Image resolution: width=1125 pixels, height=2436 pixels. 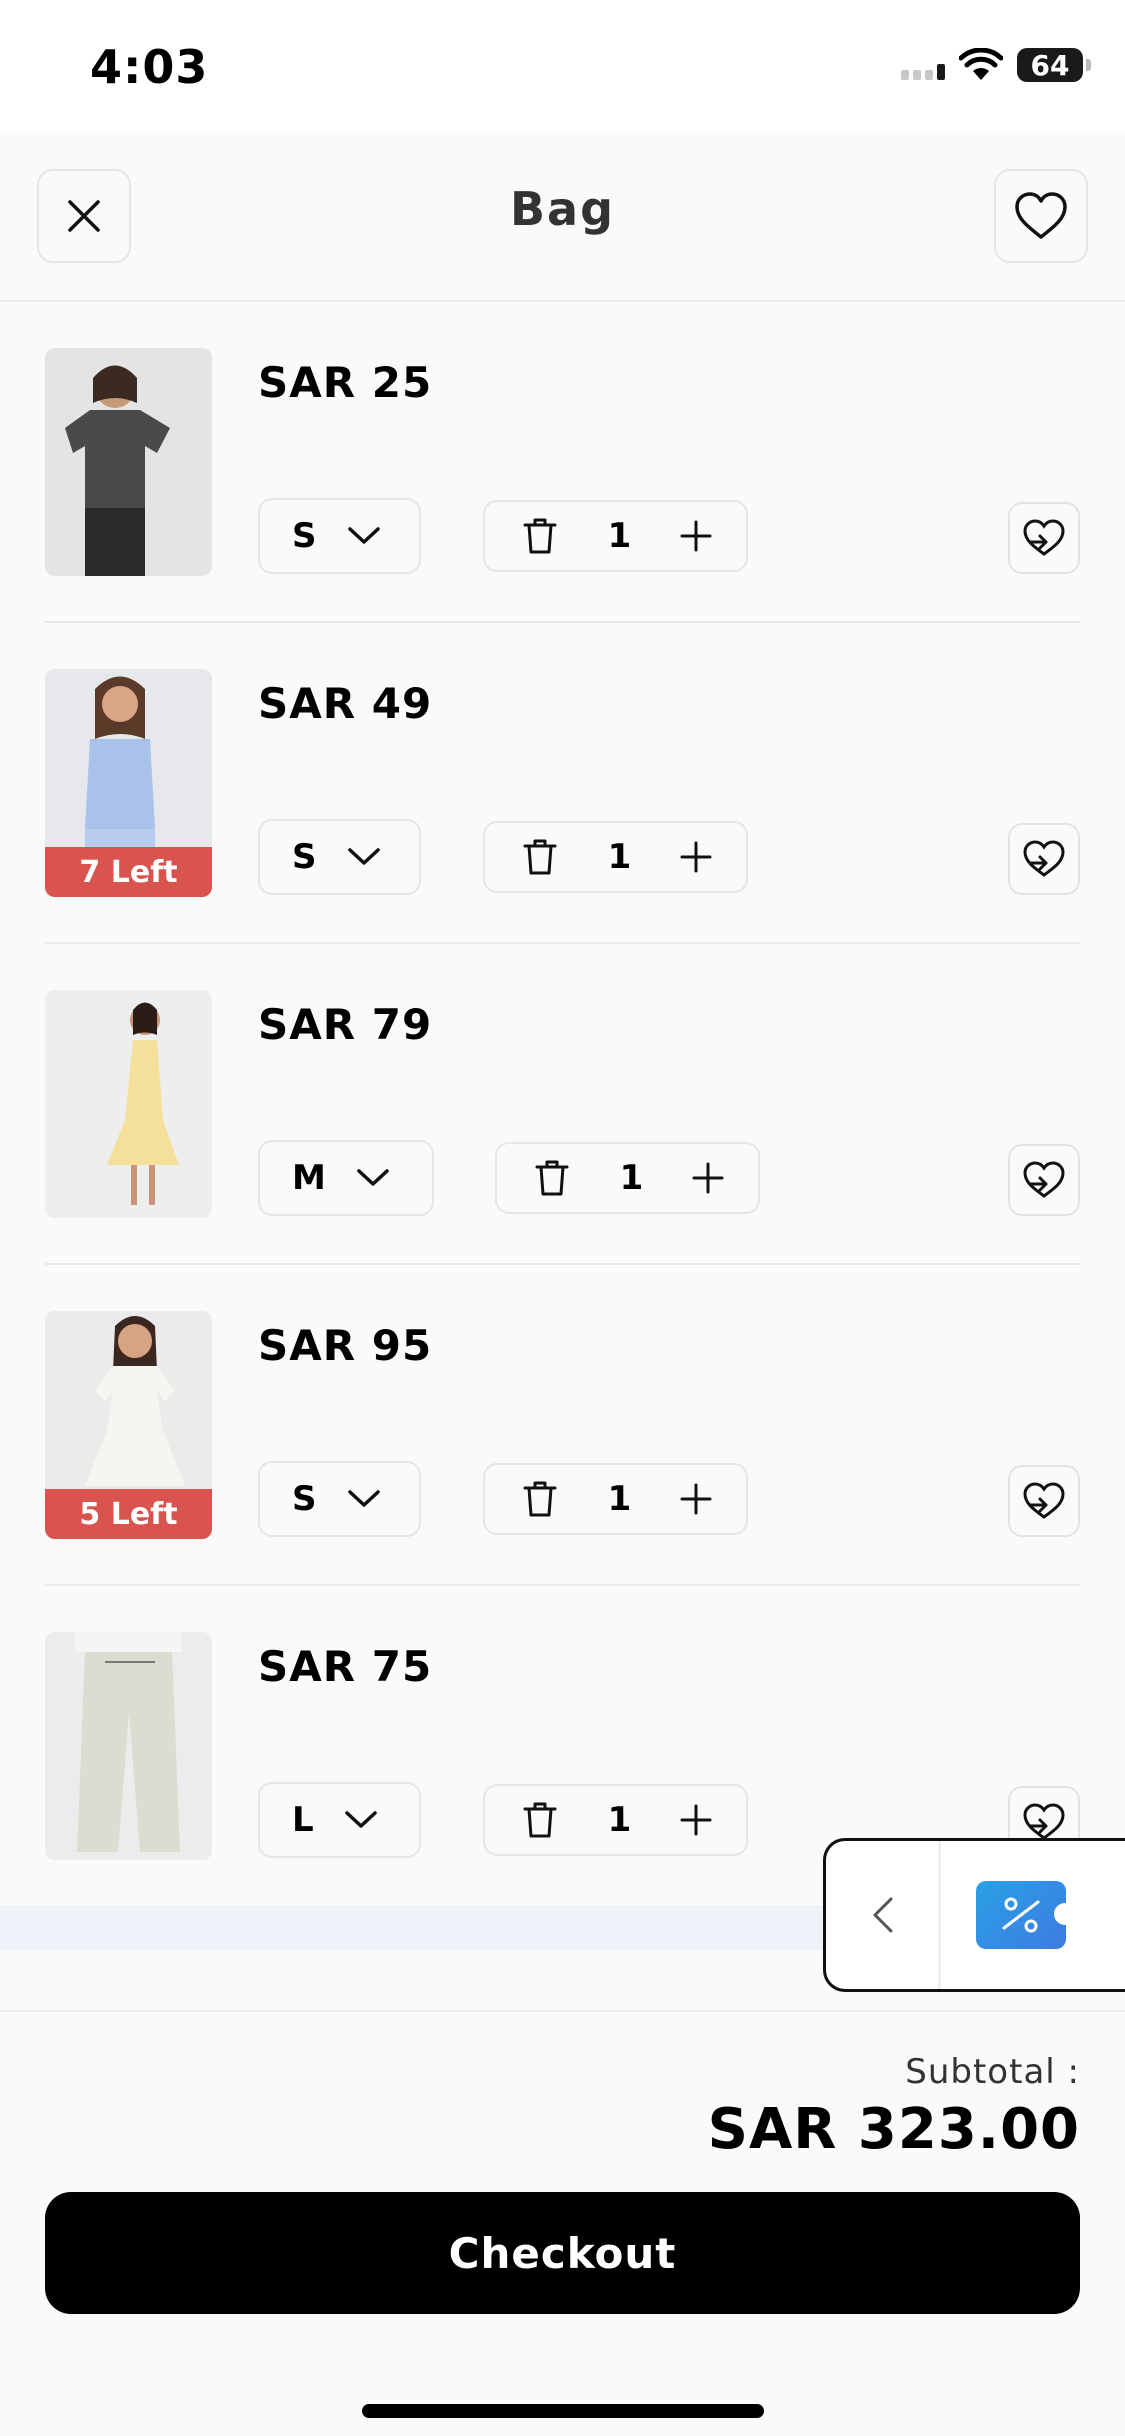 I want to click on checkout-button: Checkout, so click(x=562, y=2253).